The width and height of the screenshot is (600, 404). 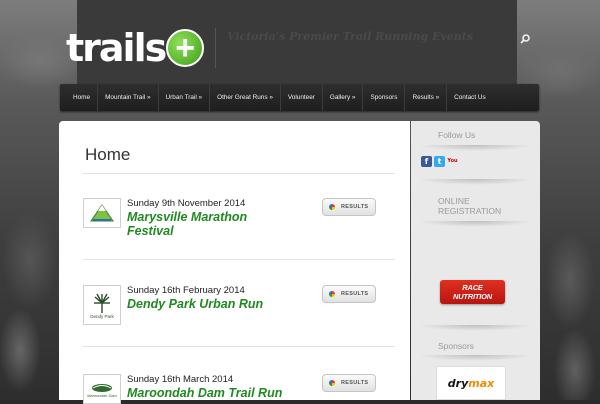 What do you see at coordinates (180, 379) in the screenshot?
I see `event-date: Sunday 16th March 2014` at bounding box center [180, 379].